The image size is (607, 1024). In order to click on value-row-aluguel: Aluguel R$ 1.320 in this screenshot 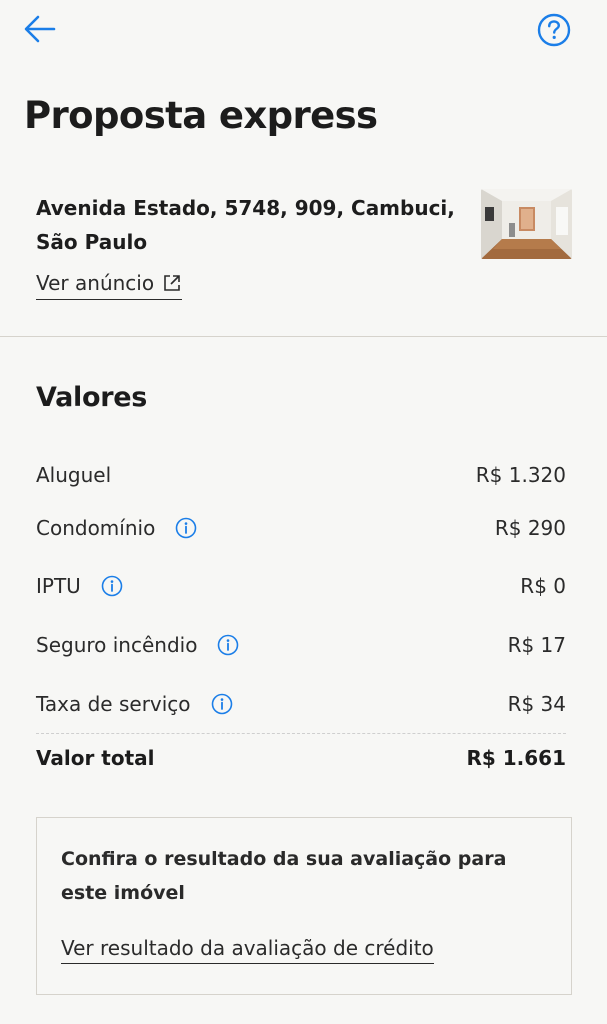, I will do `click(301, 475)`.